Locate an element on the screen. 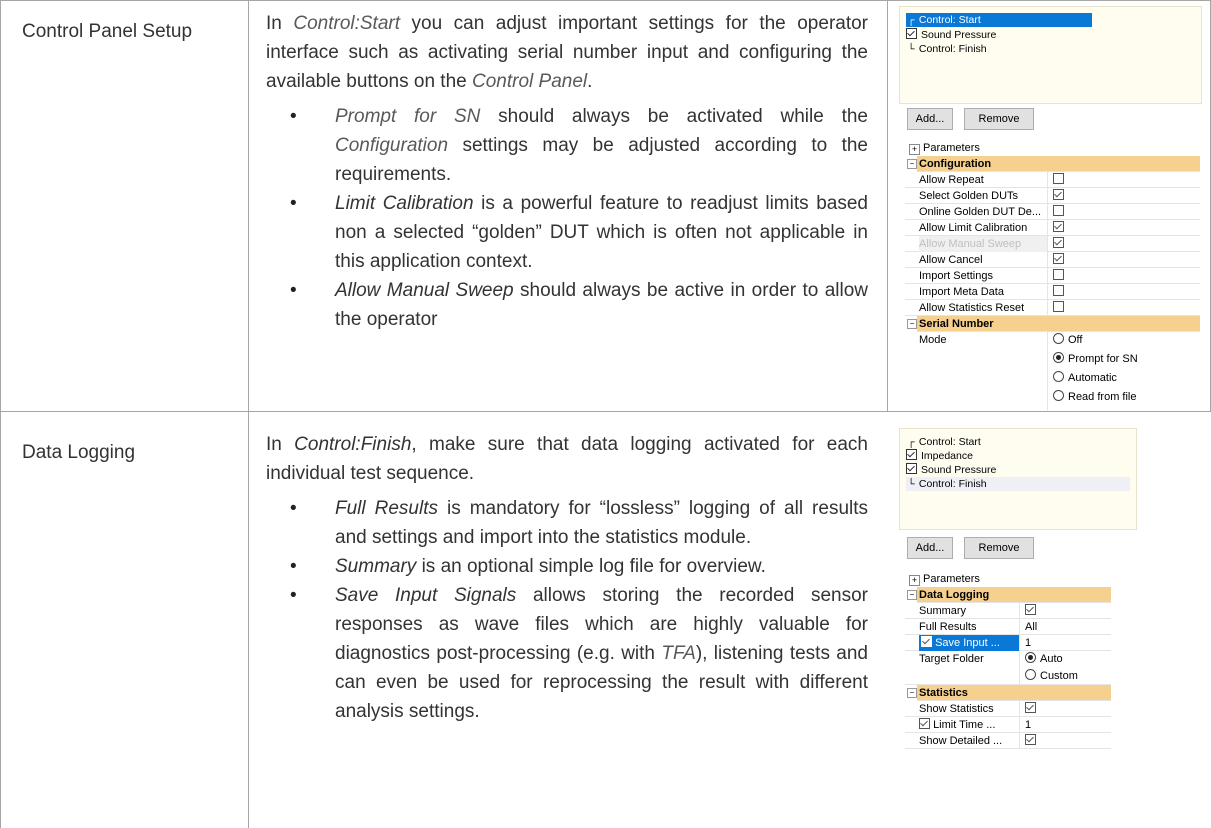 The width and height of the screenshot is (1211, 828). grid-row-label: Allow Repeat is located at coordinates (951, 180).